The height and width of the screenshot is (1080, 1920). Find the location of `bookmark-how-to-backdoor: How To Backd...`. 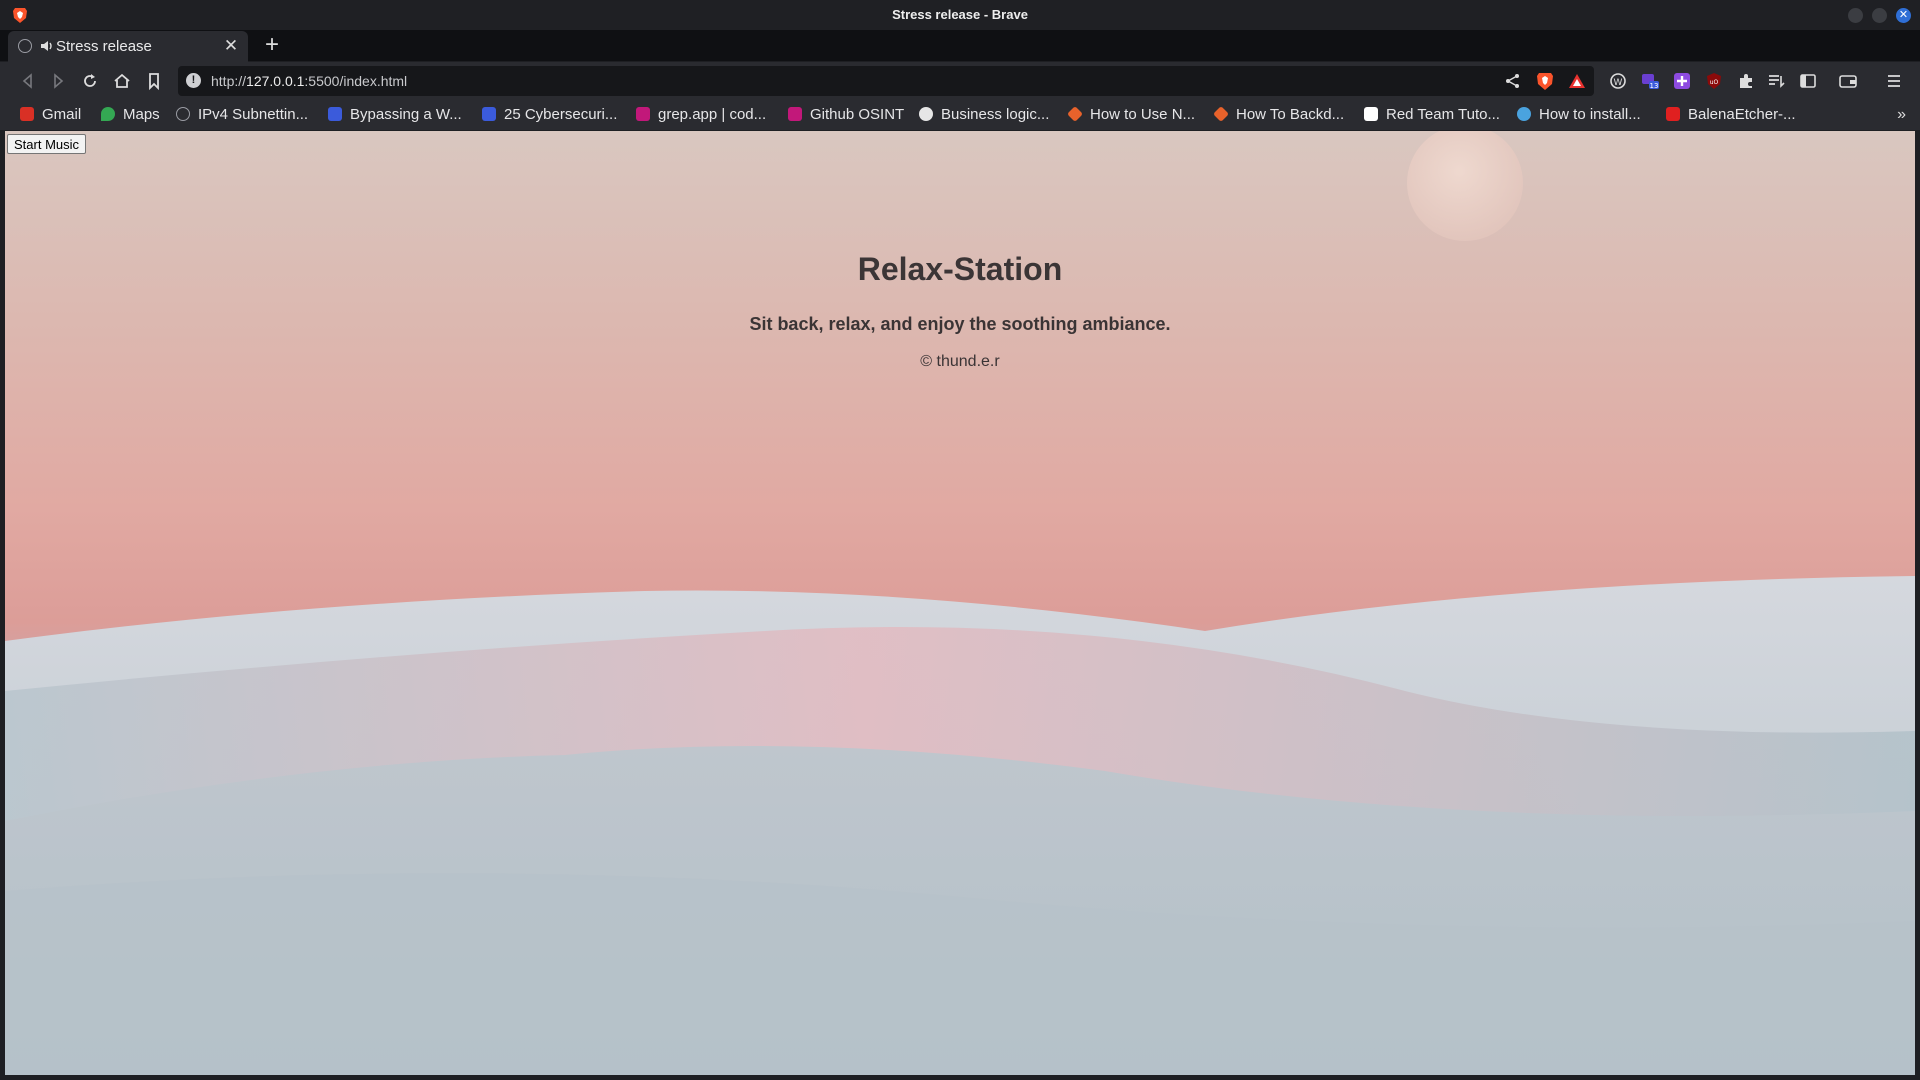

bookmark-how-to-backdoor: How To Backd... is located at coordinates (1279, 115).